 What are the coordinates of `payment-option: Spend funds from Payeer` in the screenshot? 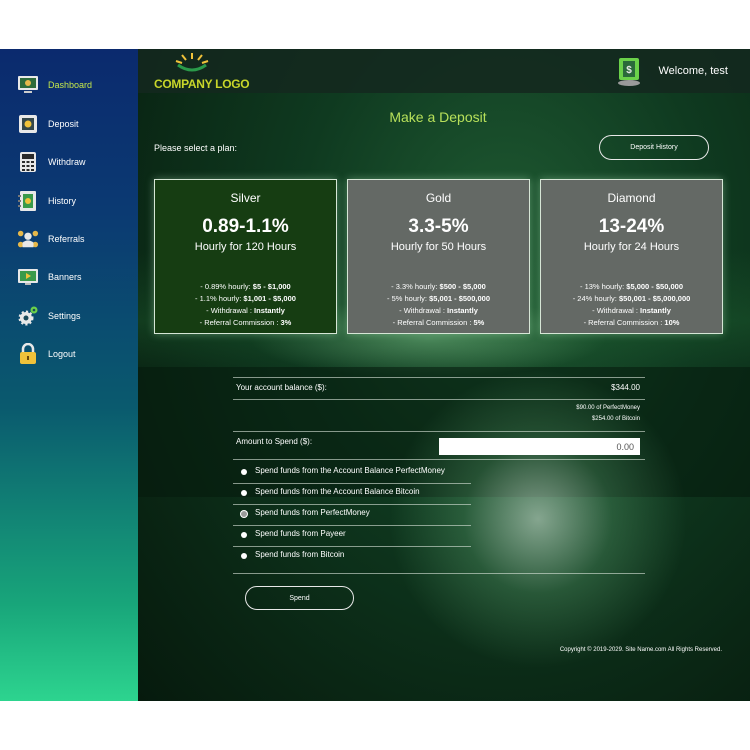 It's located at (352, 536).